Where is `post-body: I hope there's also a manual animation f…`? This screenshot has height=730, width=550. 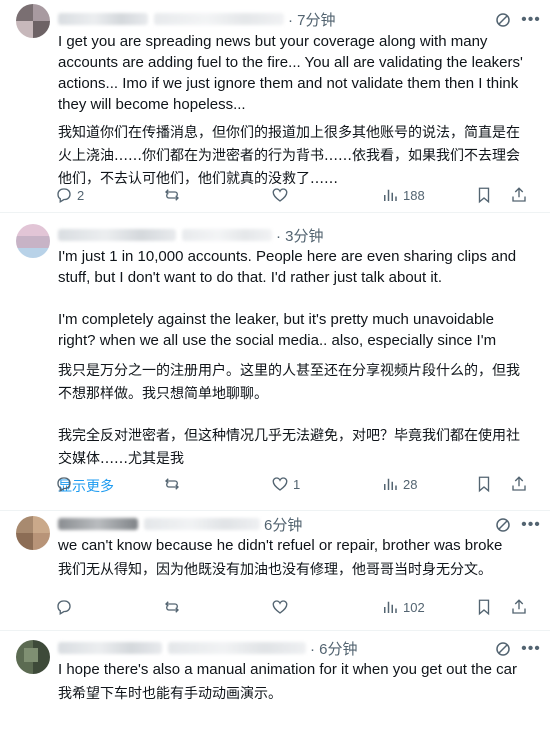 post-body: I hope there's also a manual animation f… is located at coordinates (295, 682).